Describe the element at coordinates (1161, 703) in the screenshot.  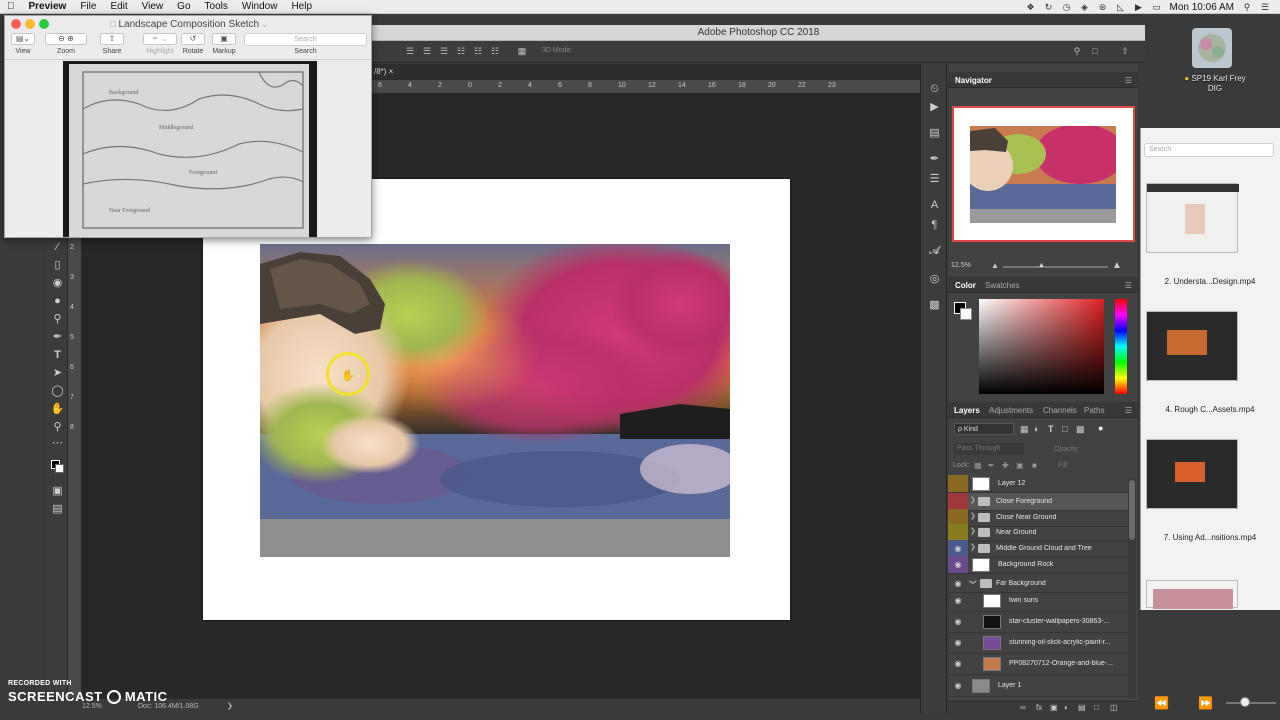
I see `rewind-icon: ⏪` at that location.